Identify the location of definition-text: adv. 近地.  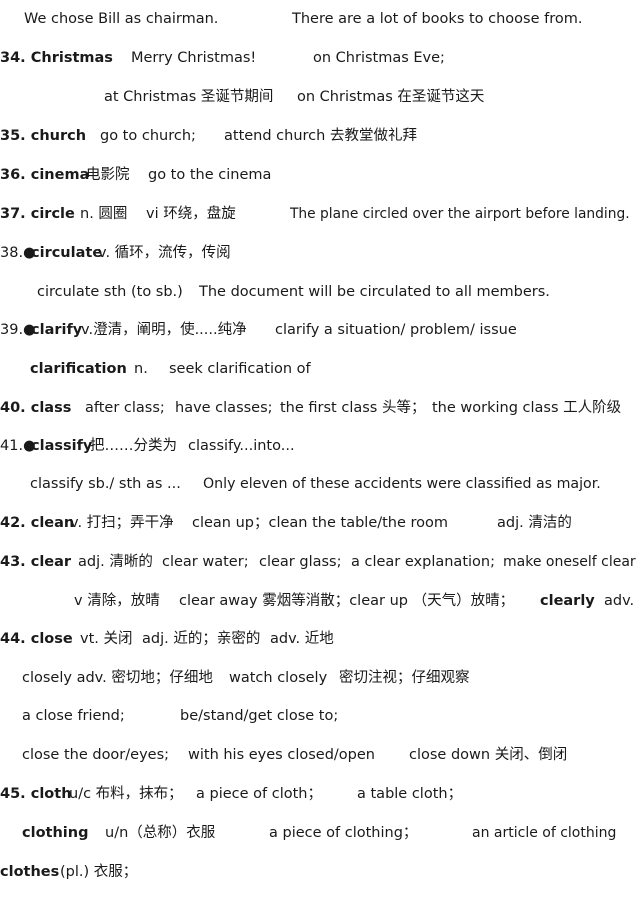
(302, 639).